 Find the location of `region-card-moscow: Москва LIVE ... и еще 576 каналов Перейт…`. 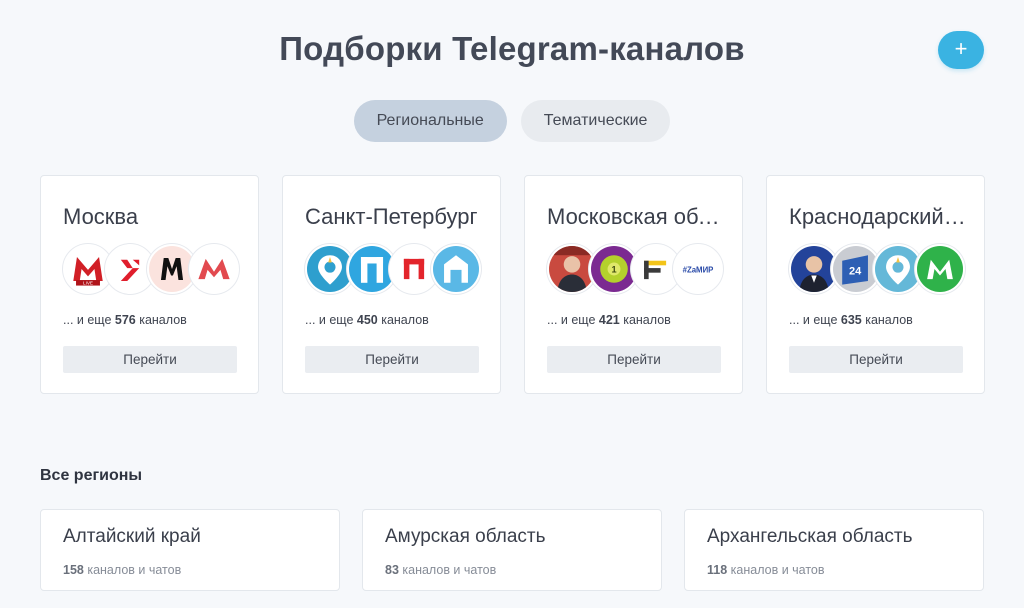

region-card-moscow: Москва LIVE ... и еще 576 каналов Перейт… is located at coordinates (149, 284).